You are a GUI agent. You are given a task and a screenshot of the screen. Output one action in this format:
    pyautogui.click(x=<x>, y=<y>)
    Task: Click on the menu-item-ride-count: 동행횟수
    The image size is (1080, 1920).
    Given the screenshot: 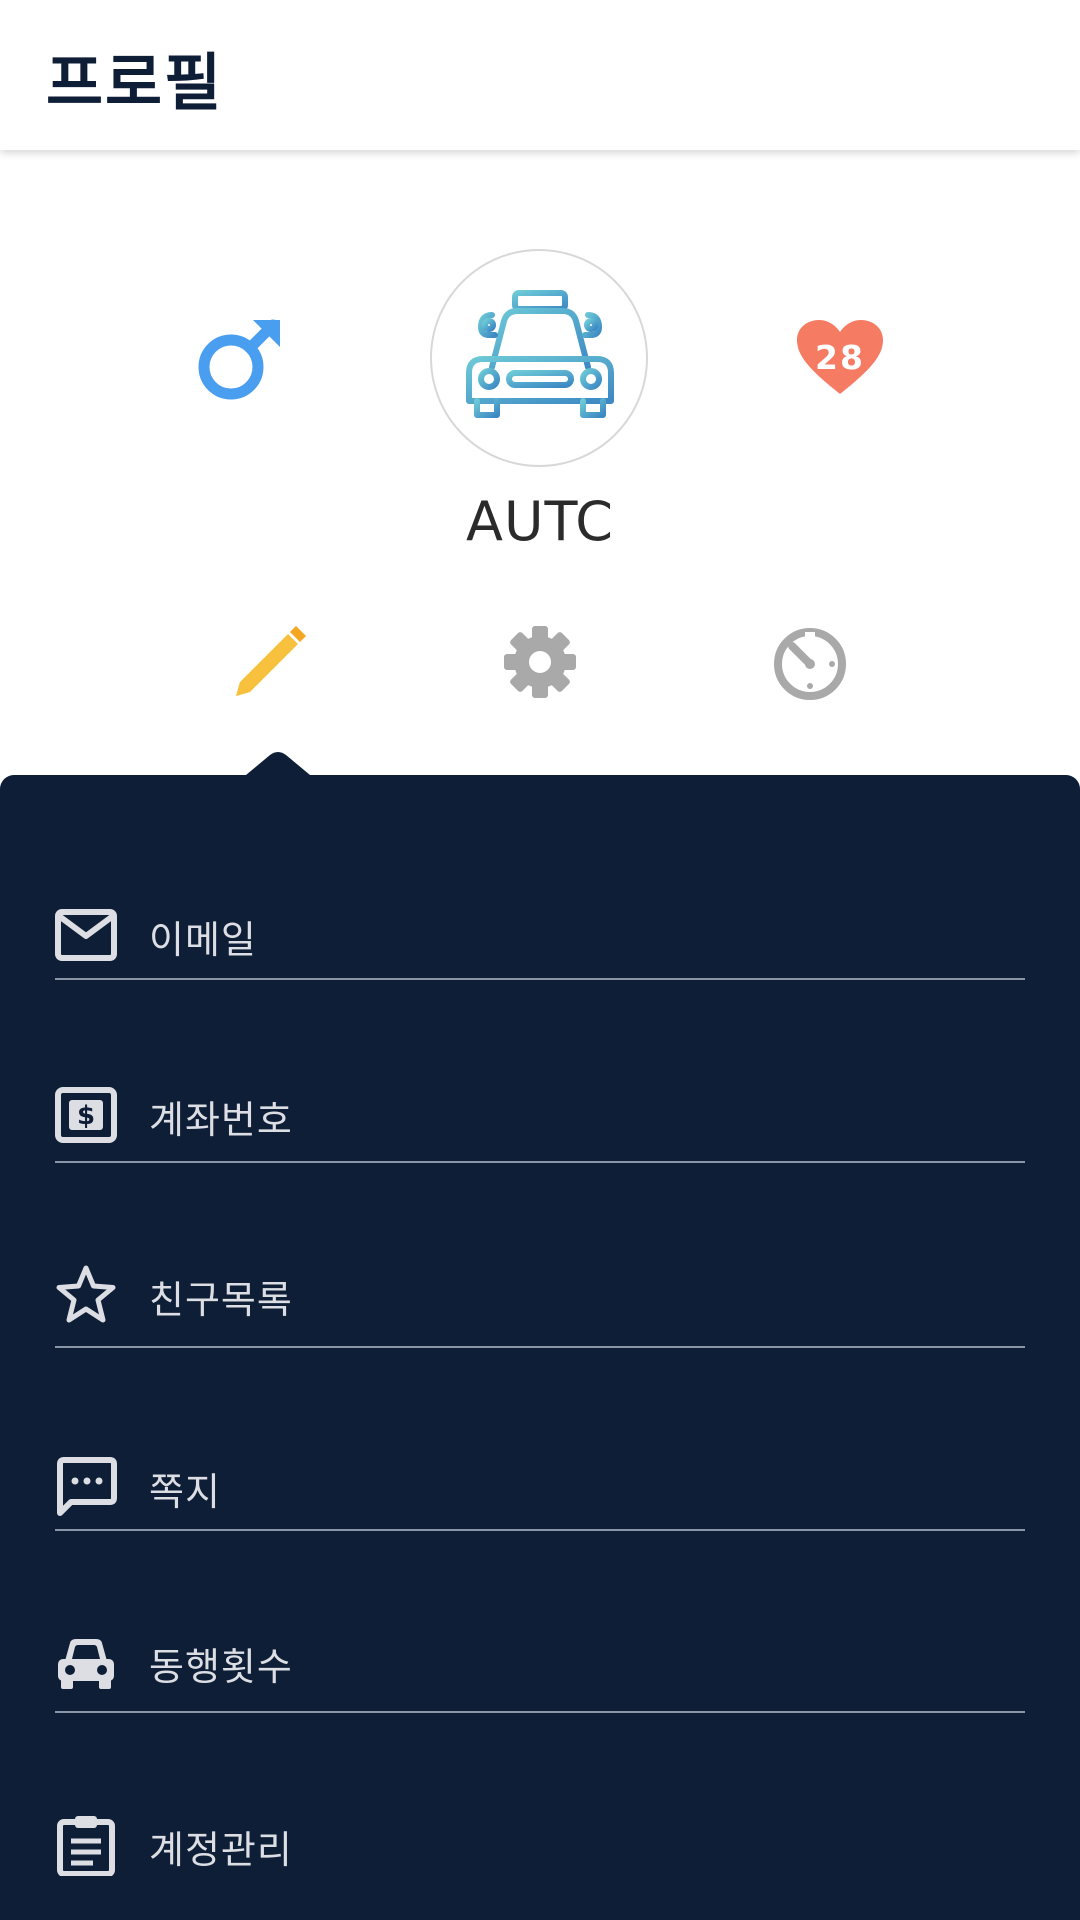 What is the action you would take?
    pyautogui.click(x=540, y=1662)
    